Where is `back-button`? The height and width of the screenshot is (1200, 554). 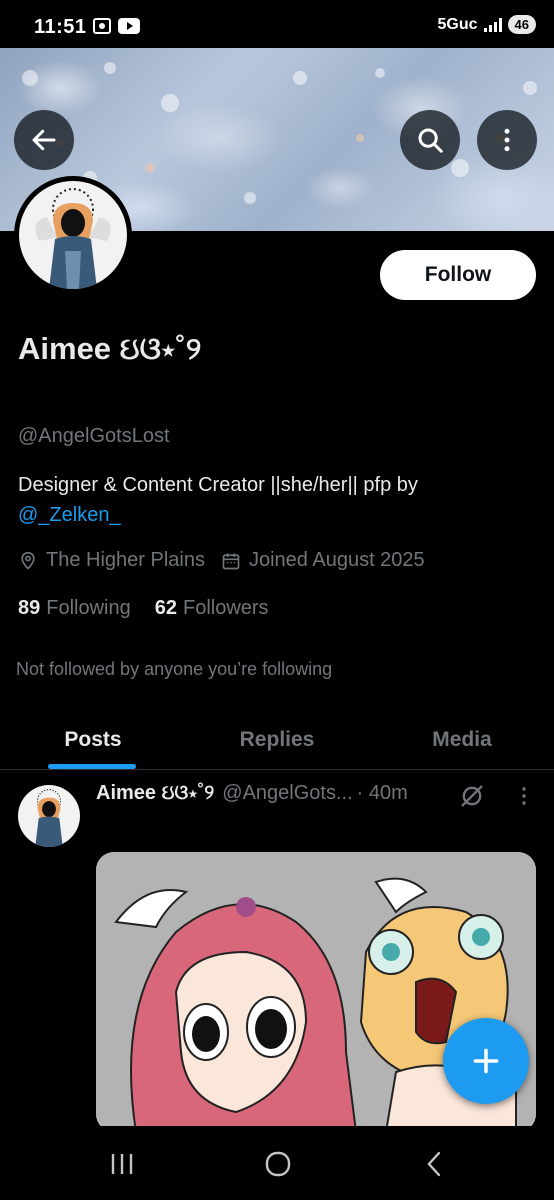 back-button is located at coordinates (44, 140).